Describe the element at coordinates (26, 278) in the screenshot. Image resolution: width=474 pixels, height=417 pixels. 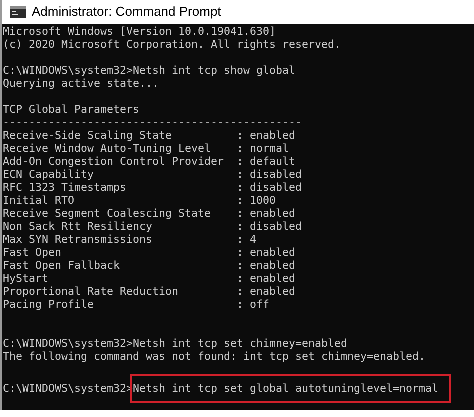
I see `parameter-name: HyStart` at that location.